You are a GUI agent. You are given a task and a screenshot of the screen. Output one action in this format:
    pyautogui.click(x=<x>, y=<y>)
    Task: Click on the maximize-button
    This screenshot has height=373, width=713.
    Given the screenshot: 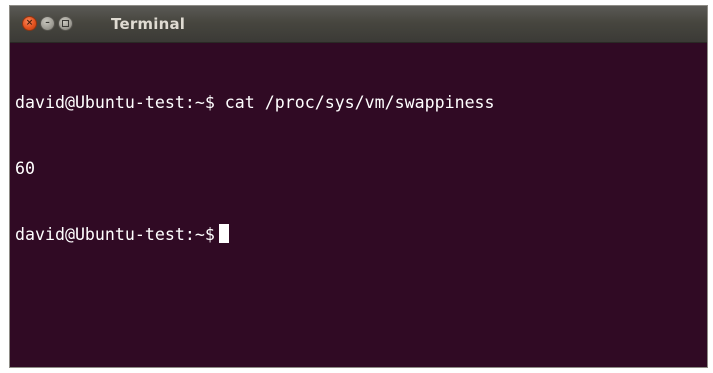 What is the action you would take?
    pyautogui.click(x=65, y=23)
    